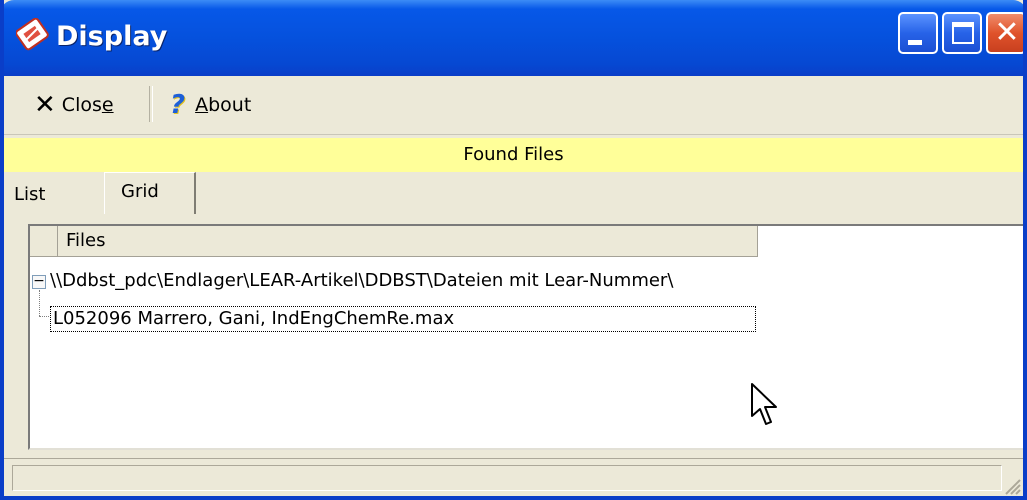 This screenshot has width=1027, height=500. What do you see at coordinates (86, 240) in the screenshot?
I see `column-header-files: Files` at bounding box center [86, 240].